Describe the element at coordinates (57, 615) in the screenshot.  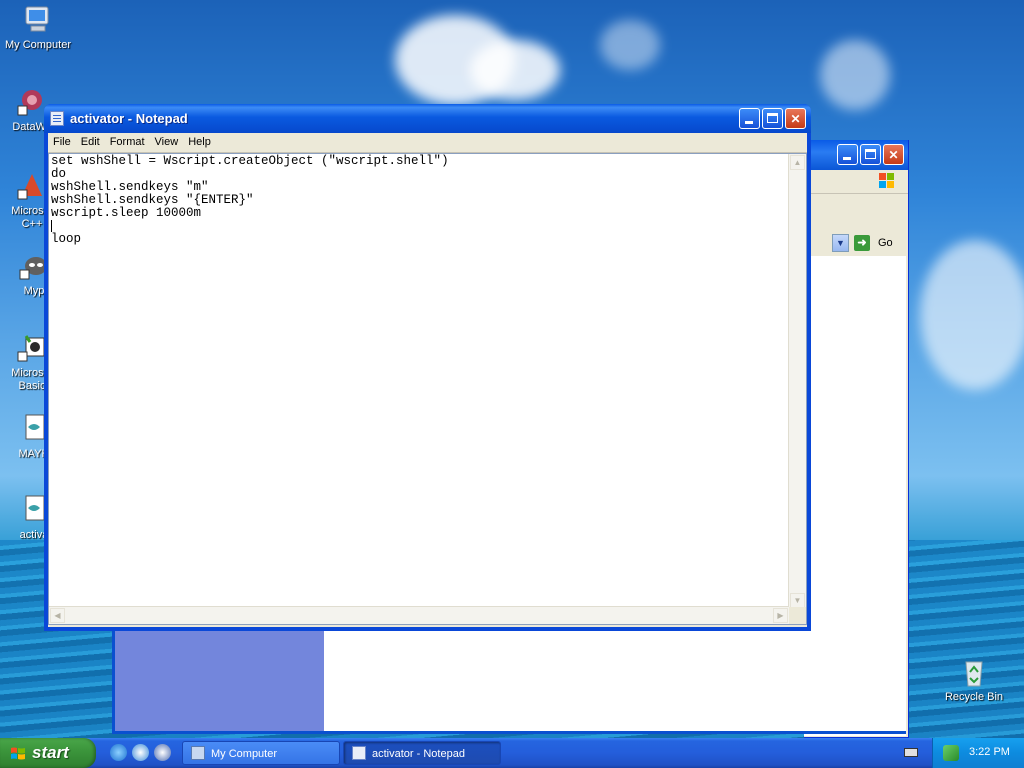
I see `scroll-left-button: ◀` at that location.